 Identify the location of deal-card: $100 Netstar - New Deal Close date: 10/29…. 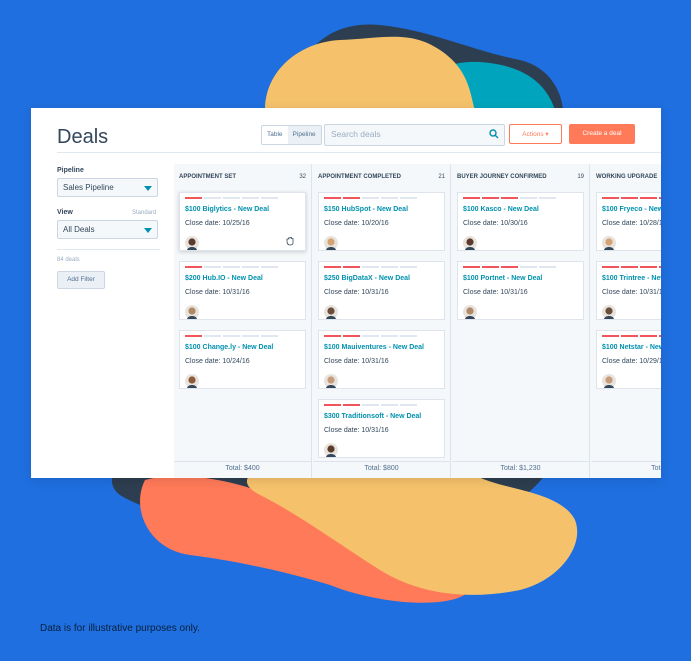
(628, 359).